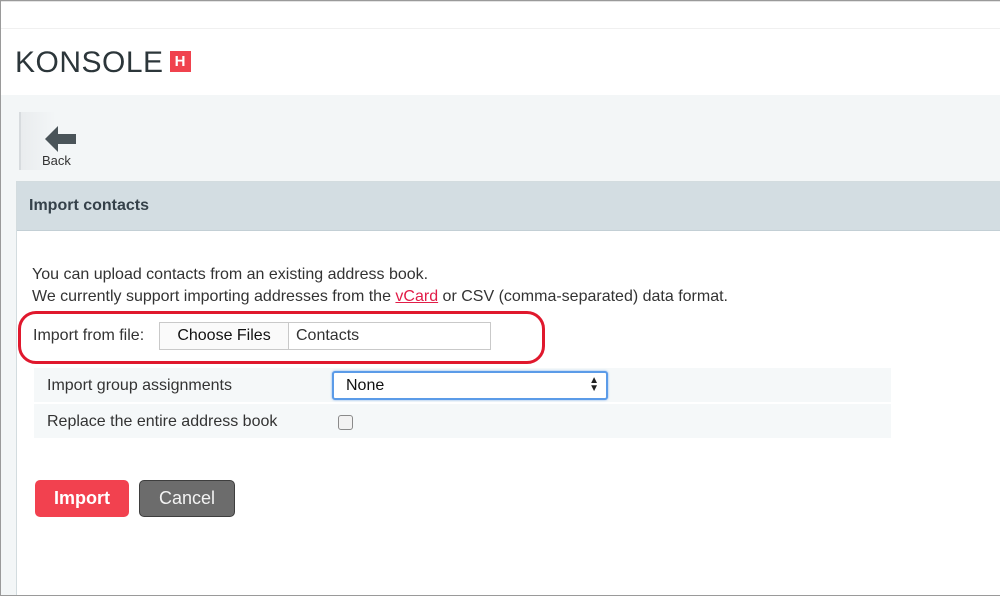  What do you see at coordinates (89, 62) in the screenshot?
I see `logo-text: KONSOLE` at bounding box center [89, 62].